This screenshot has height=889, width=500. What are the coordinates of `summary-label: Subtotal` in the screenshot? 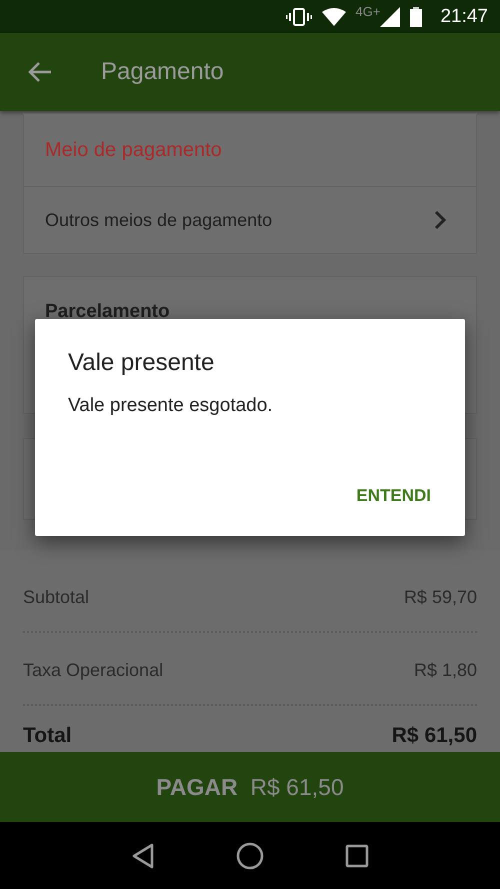 It's located at (56, 597).